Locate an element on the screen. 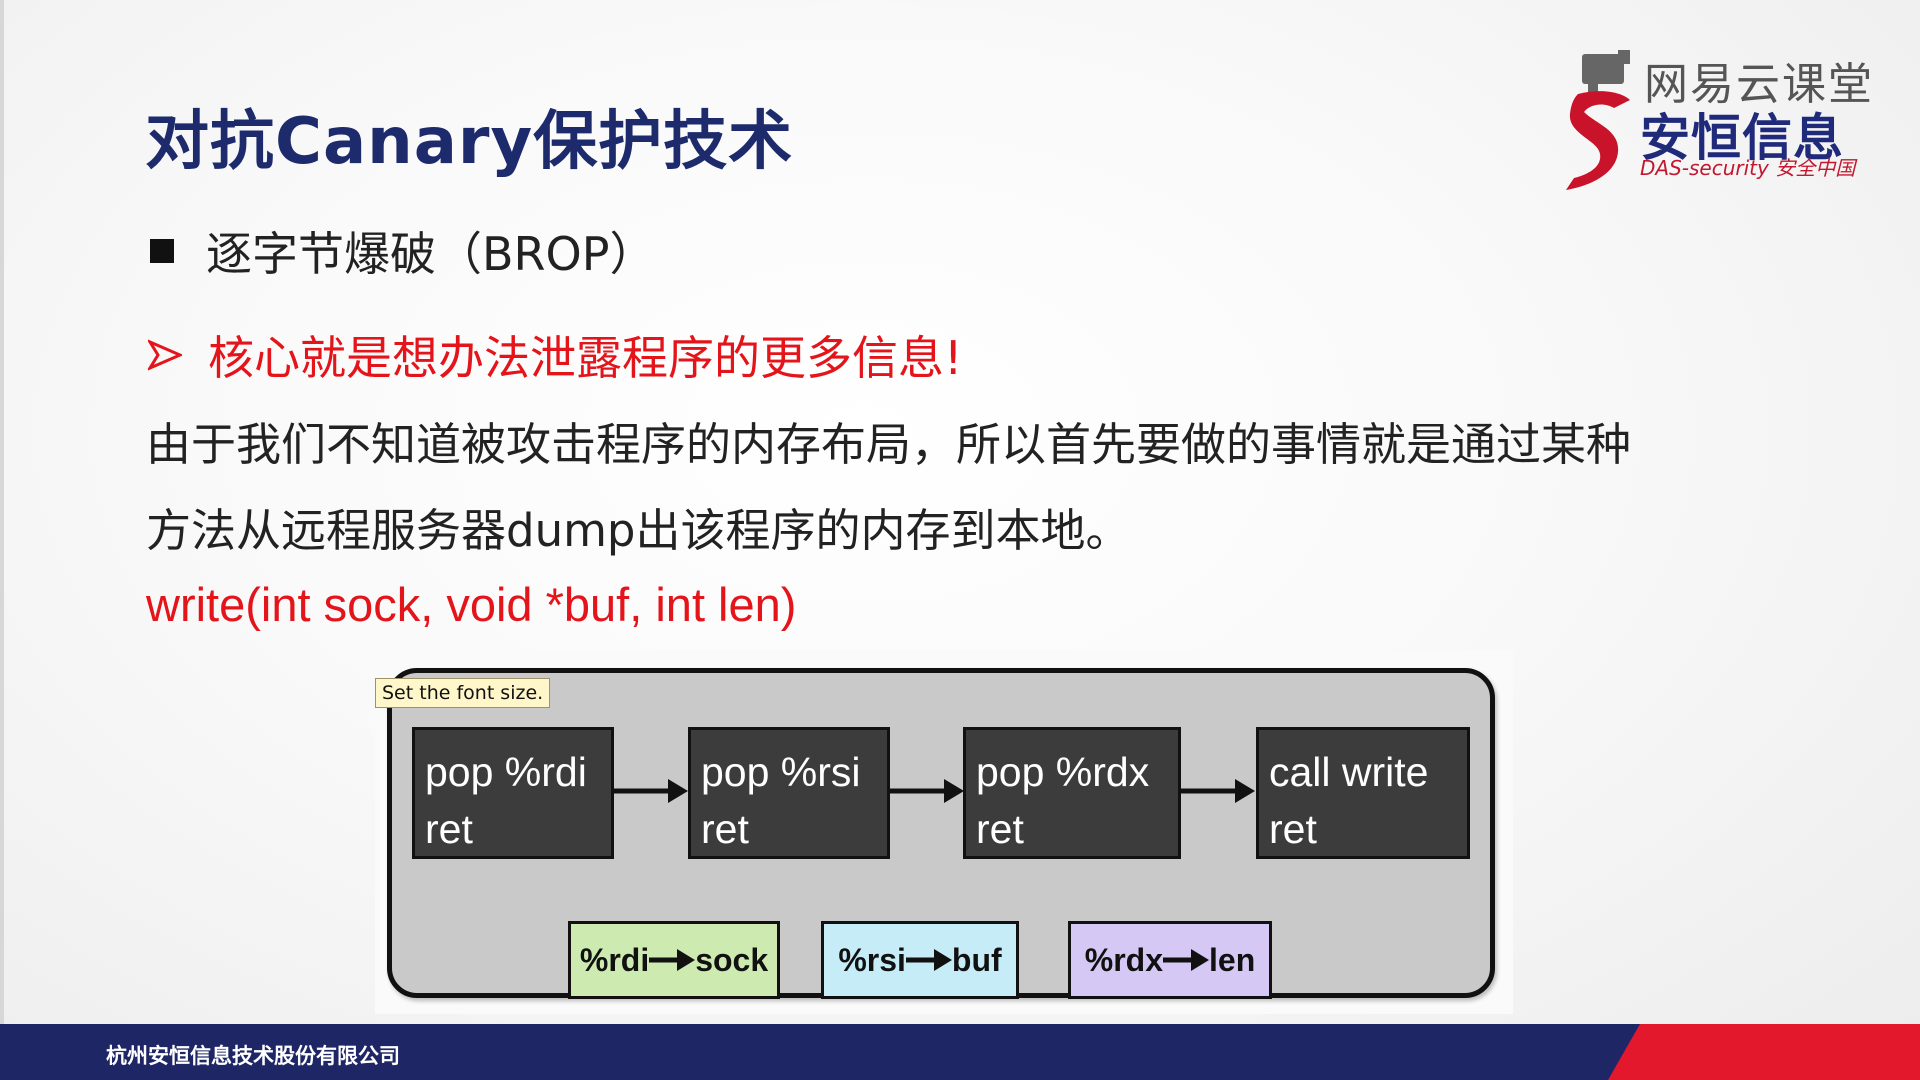 The width and height of the screenshot is (1920, 1080). highlight-item: 核心就是想办法泄露程序的更多信息! is located at coordinates (555, 355).